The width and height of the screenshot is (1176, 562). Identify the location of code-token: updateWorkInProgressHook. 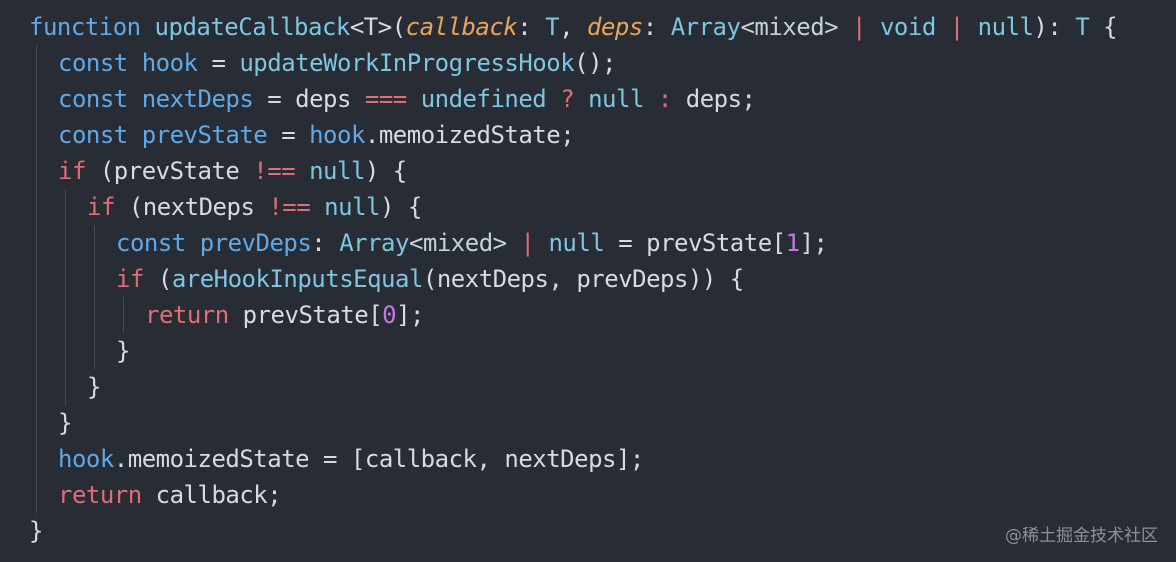
(407, 63).